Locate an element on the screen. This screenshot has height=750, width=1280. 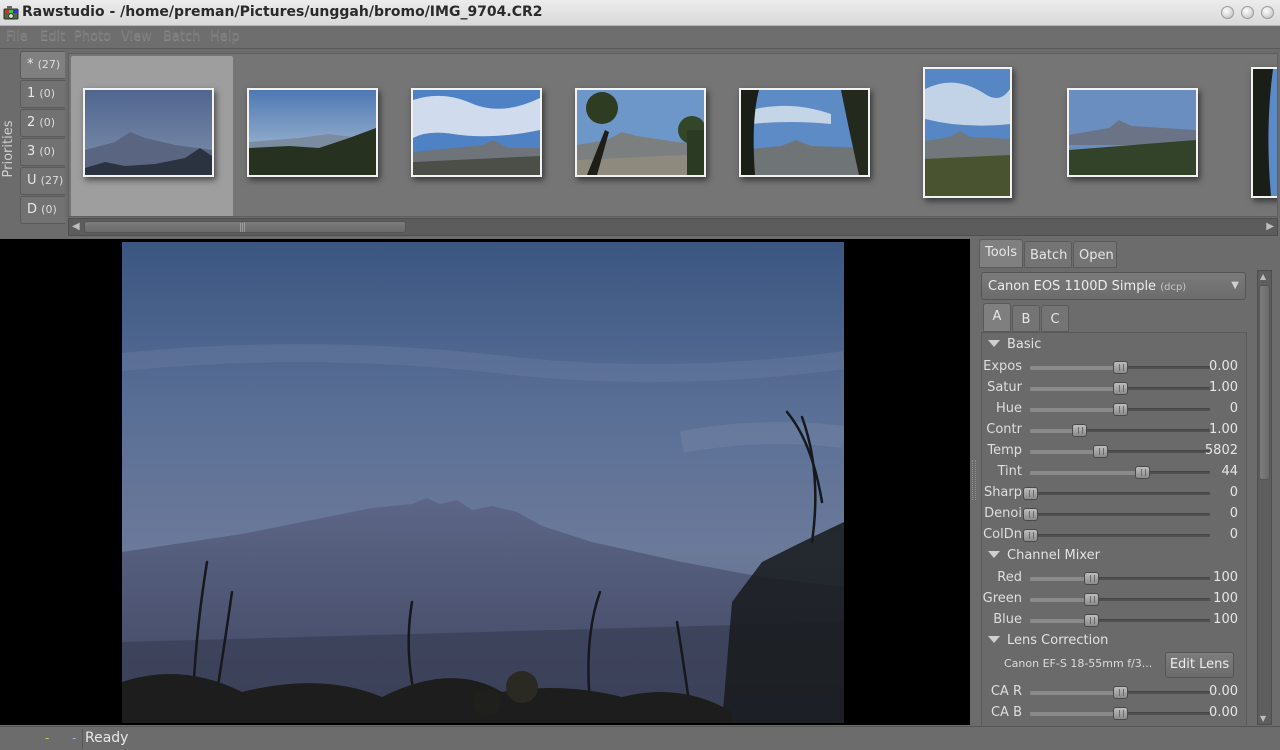
tab-batch: Batch is located at coordinates (1048, 254).